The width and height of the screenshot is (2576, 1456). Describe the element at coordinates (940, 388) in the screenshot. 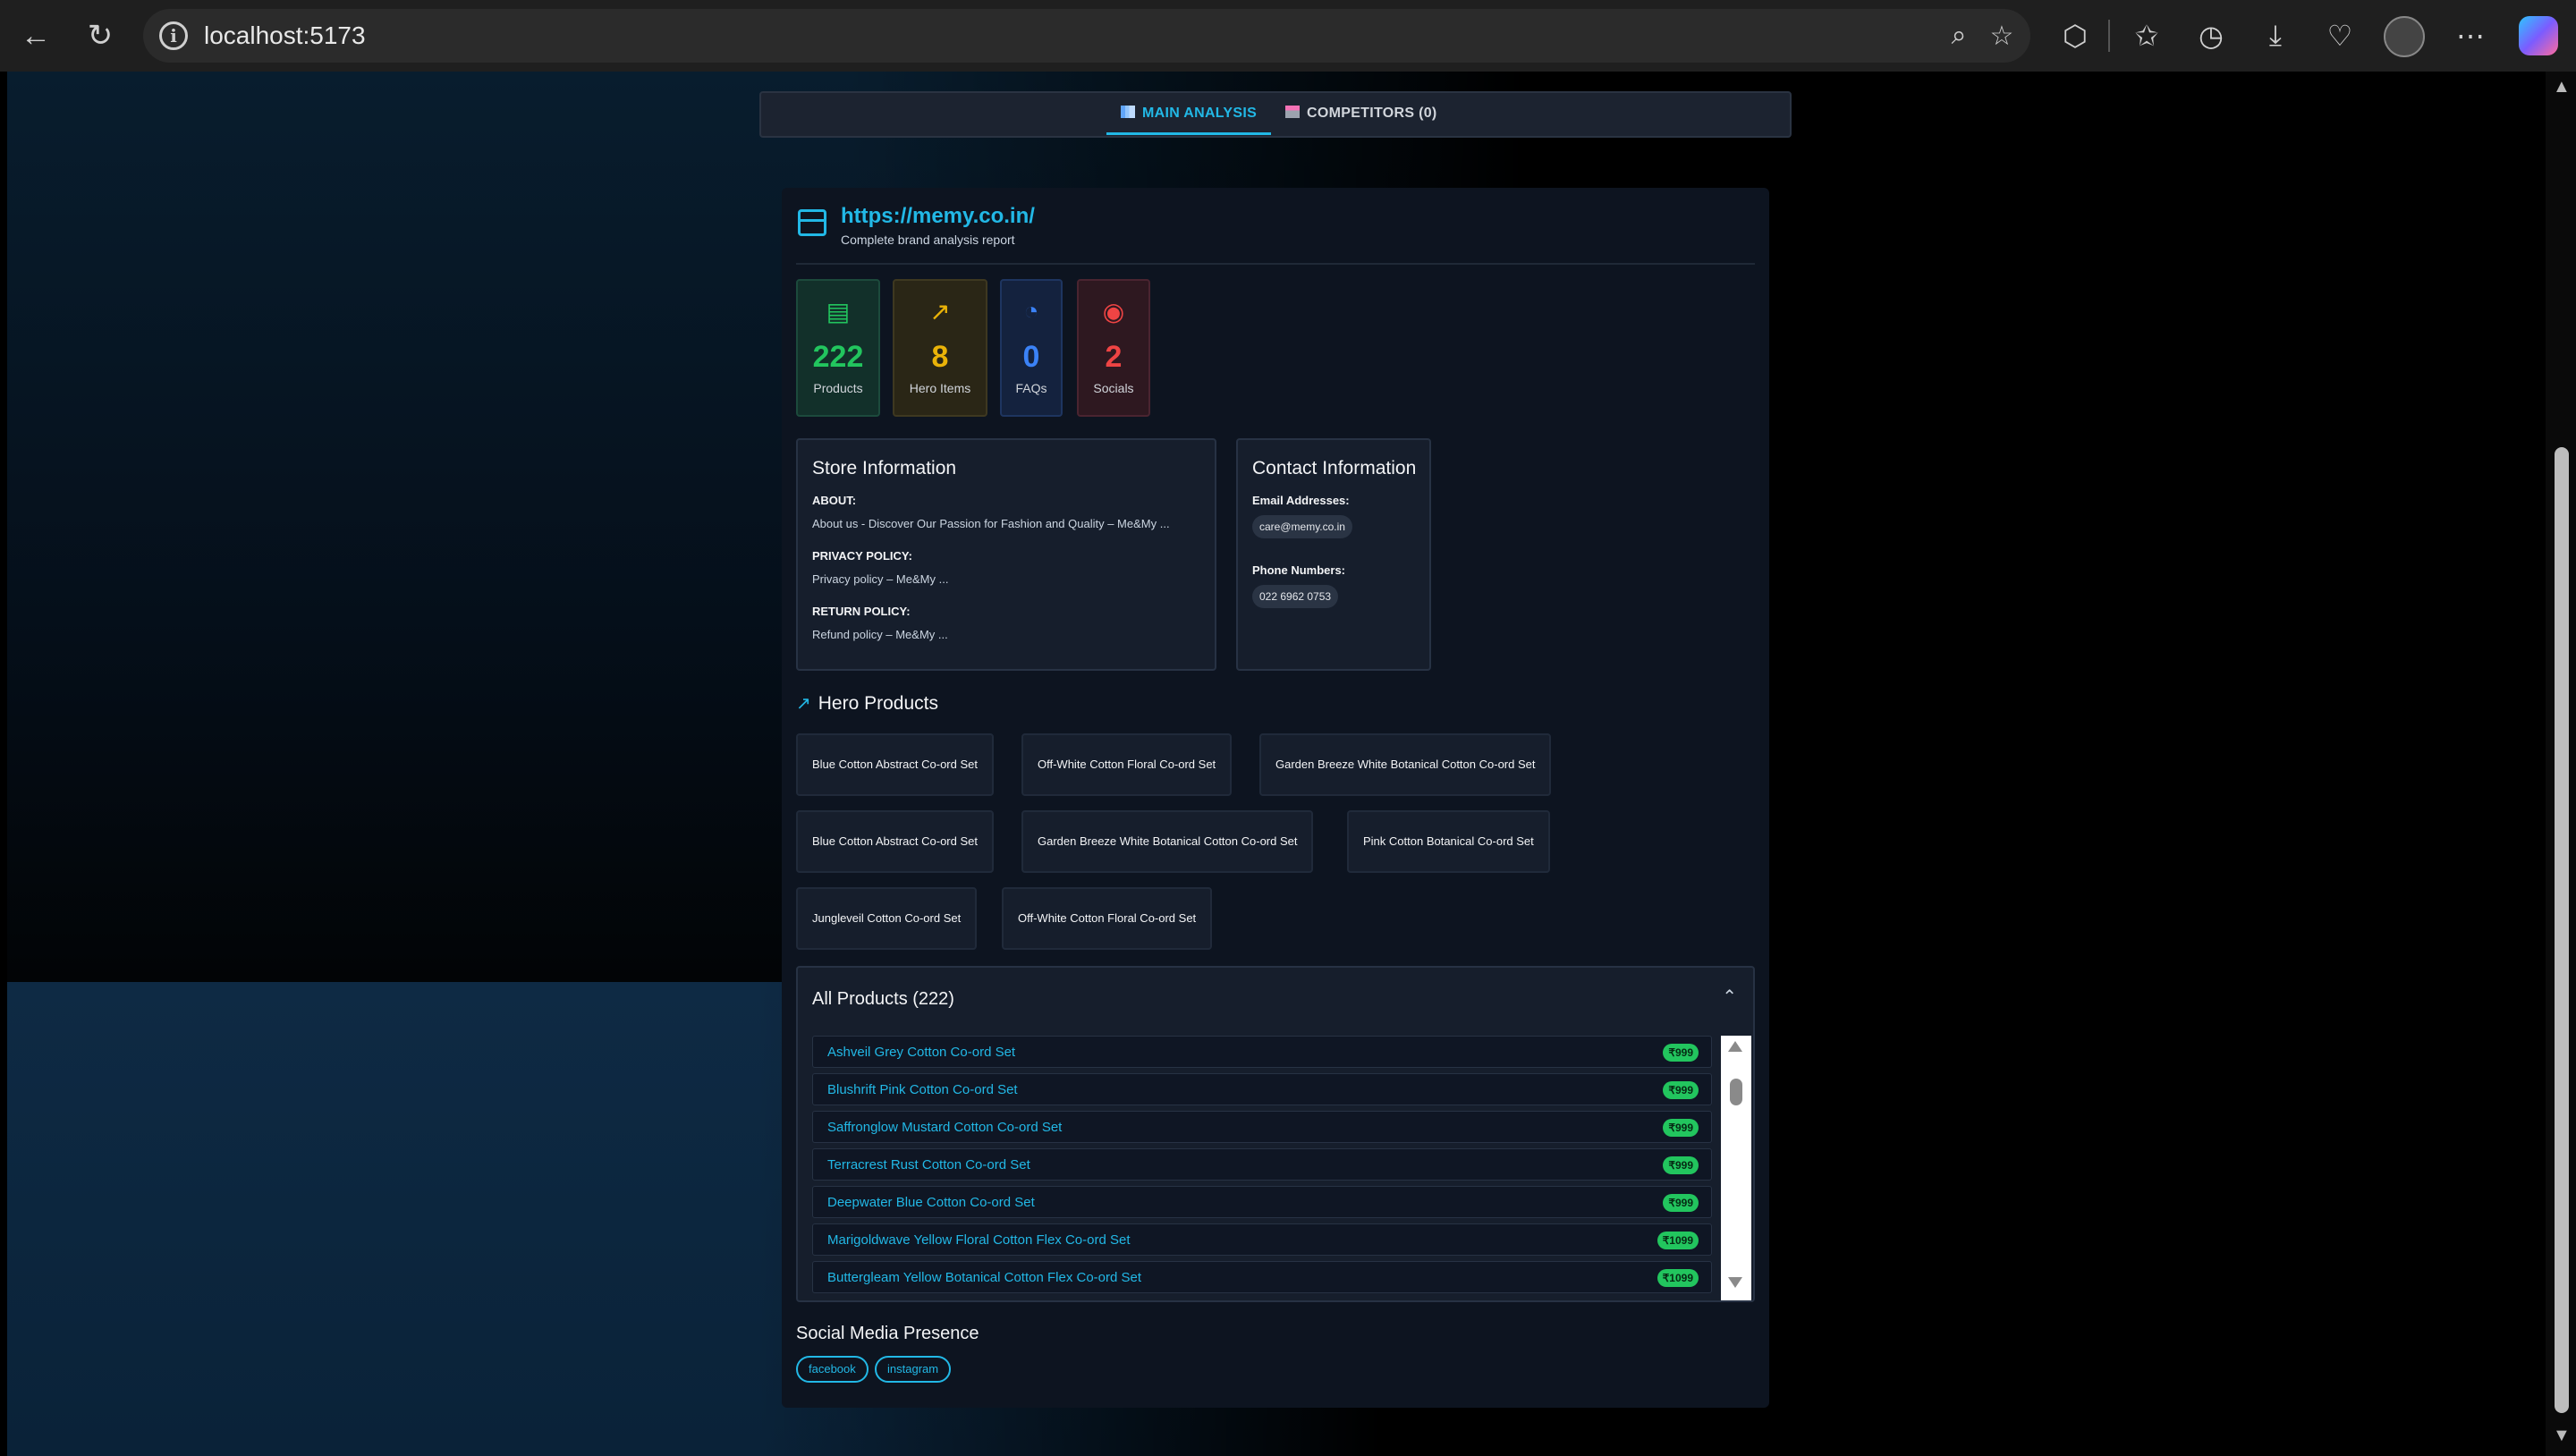

I see `stat-label: Hero Items` at that location.